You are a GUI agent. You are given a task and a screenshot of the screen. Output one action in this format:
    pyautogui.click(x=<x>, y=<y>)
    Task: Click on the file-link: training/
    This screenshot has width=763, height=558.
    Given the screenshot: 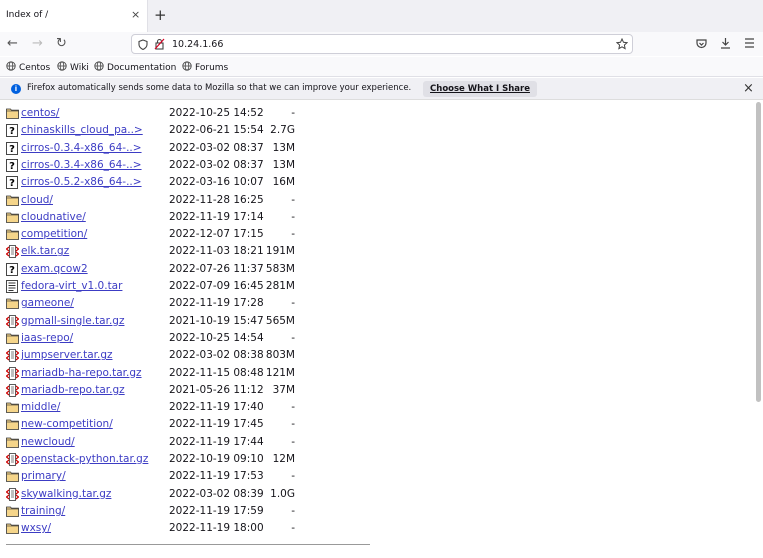 What is the action you would take?
    pyautogui.click(x=43, y=511)
    